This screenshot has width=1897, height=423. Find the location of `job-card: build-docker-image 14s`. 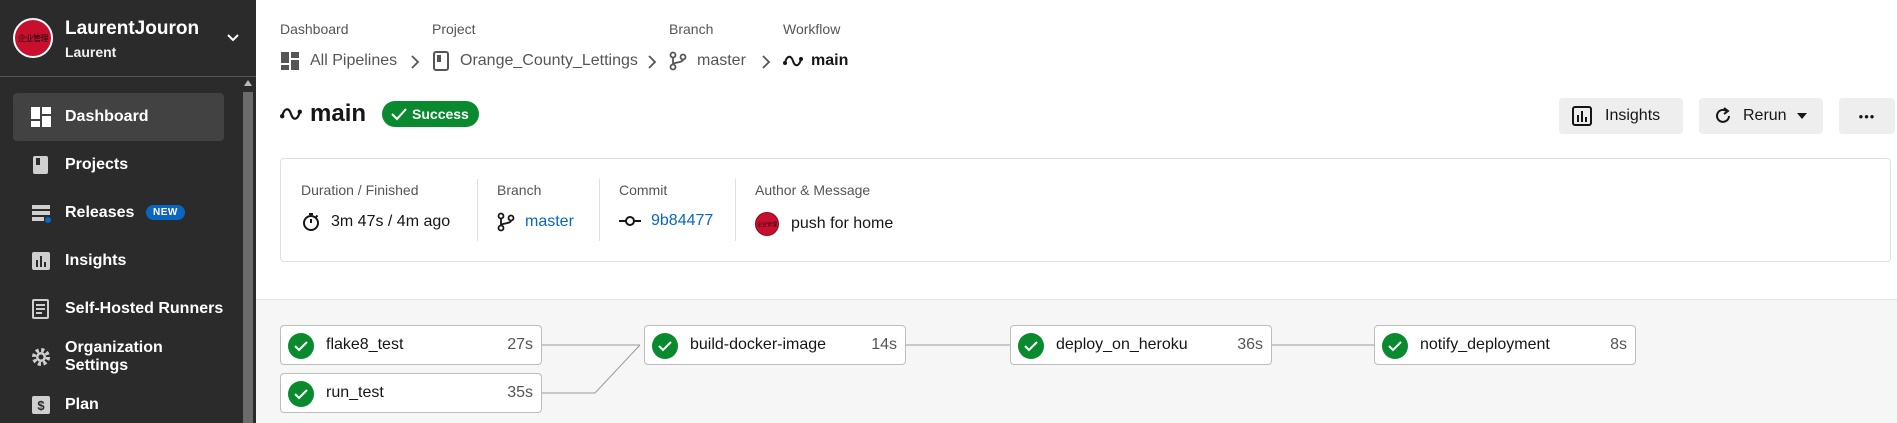

job-card: build-docker-image 14s is located at coordinates (775, 345).